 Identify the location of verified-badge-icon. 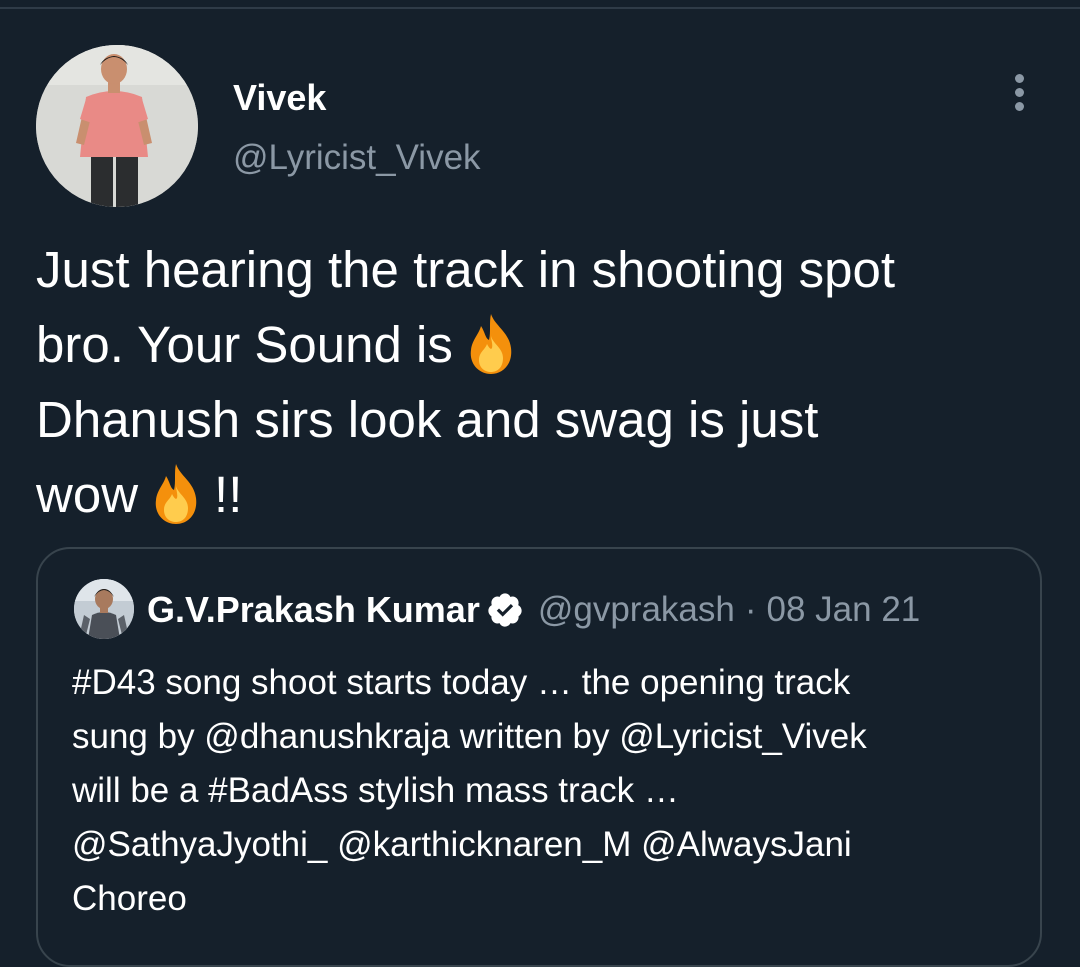
(505, 610).